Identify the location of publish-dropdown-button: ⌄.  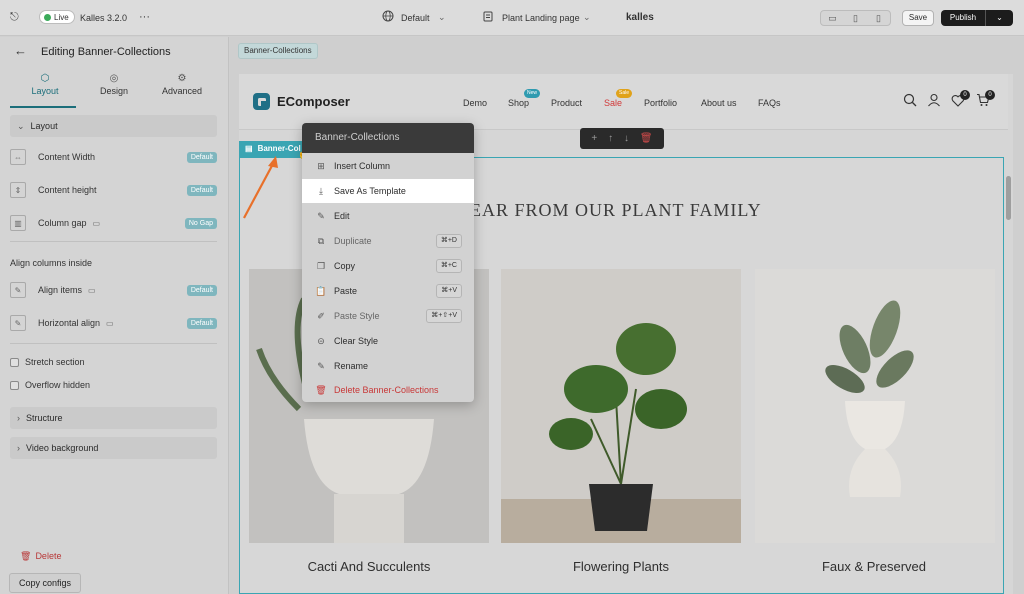
(999, 18).